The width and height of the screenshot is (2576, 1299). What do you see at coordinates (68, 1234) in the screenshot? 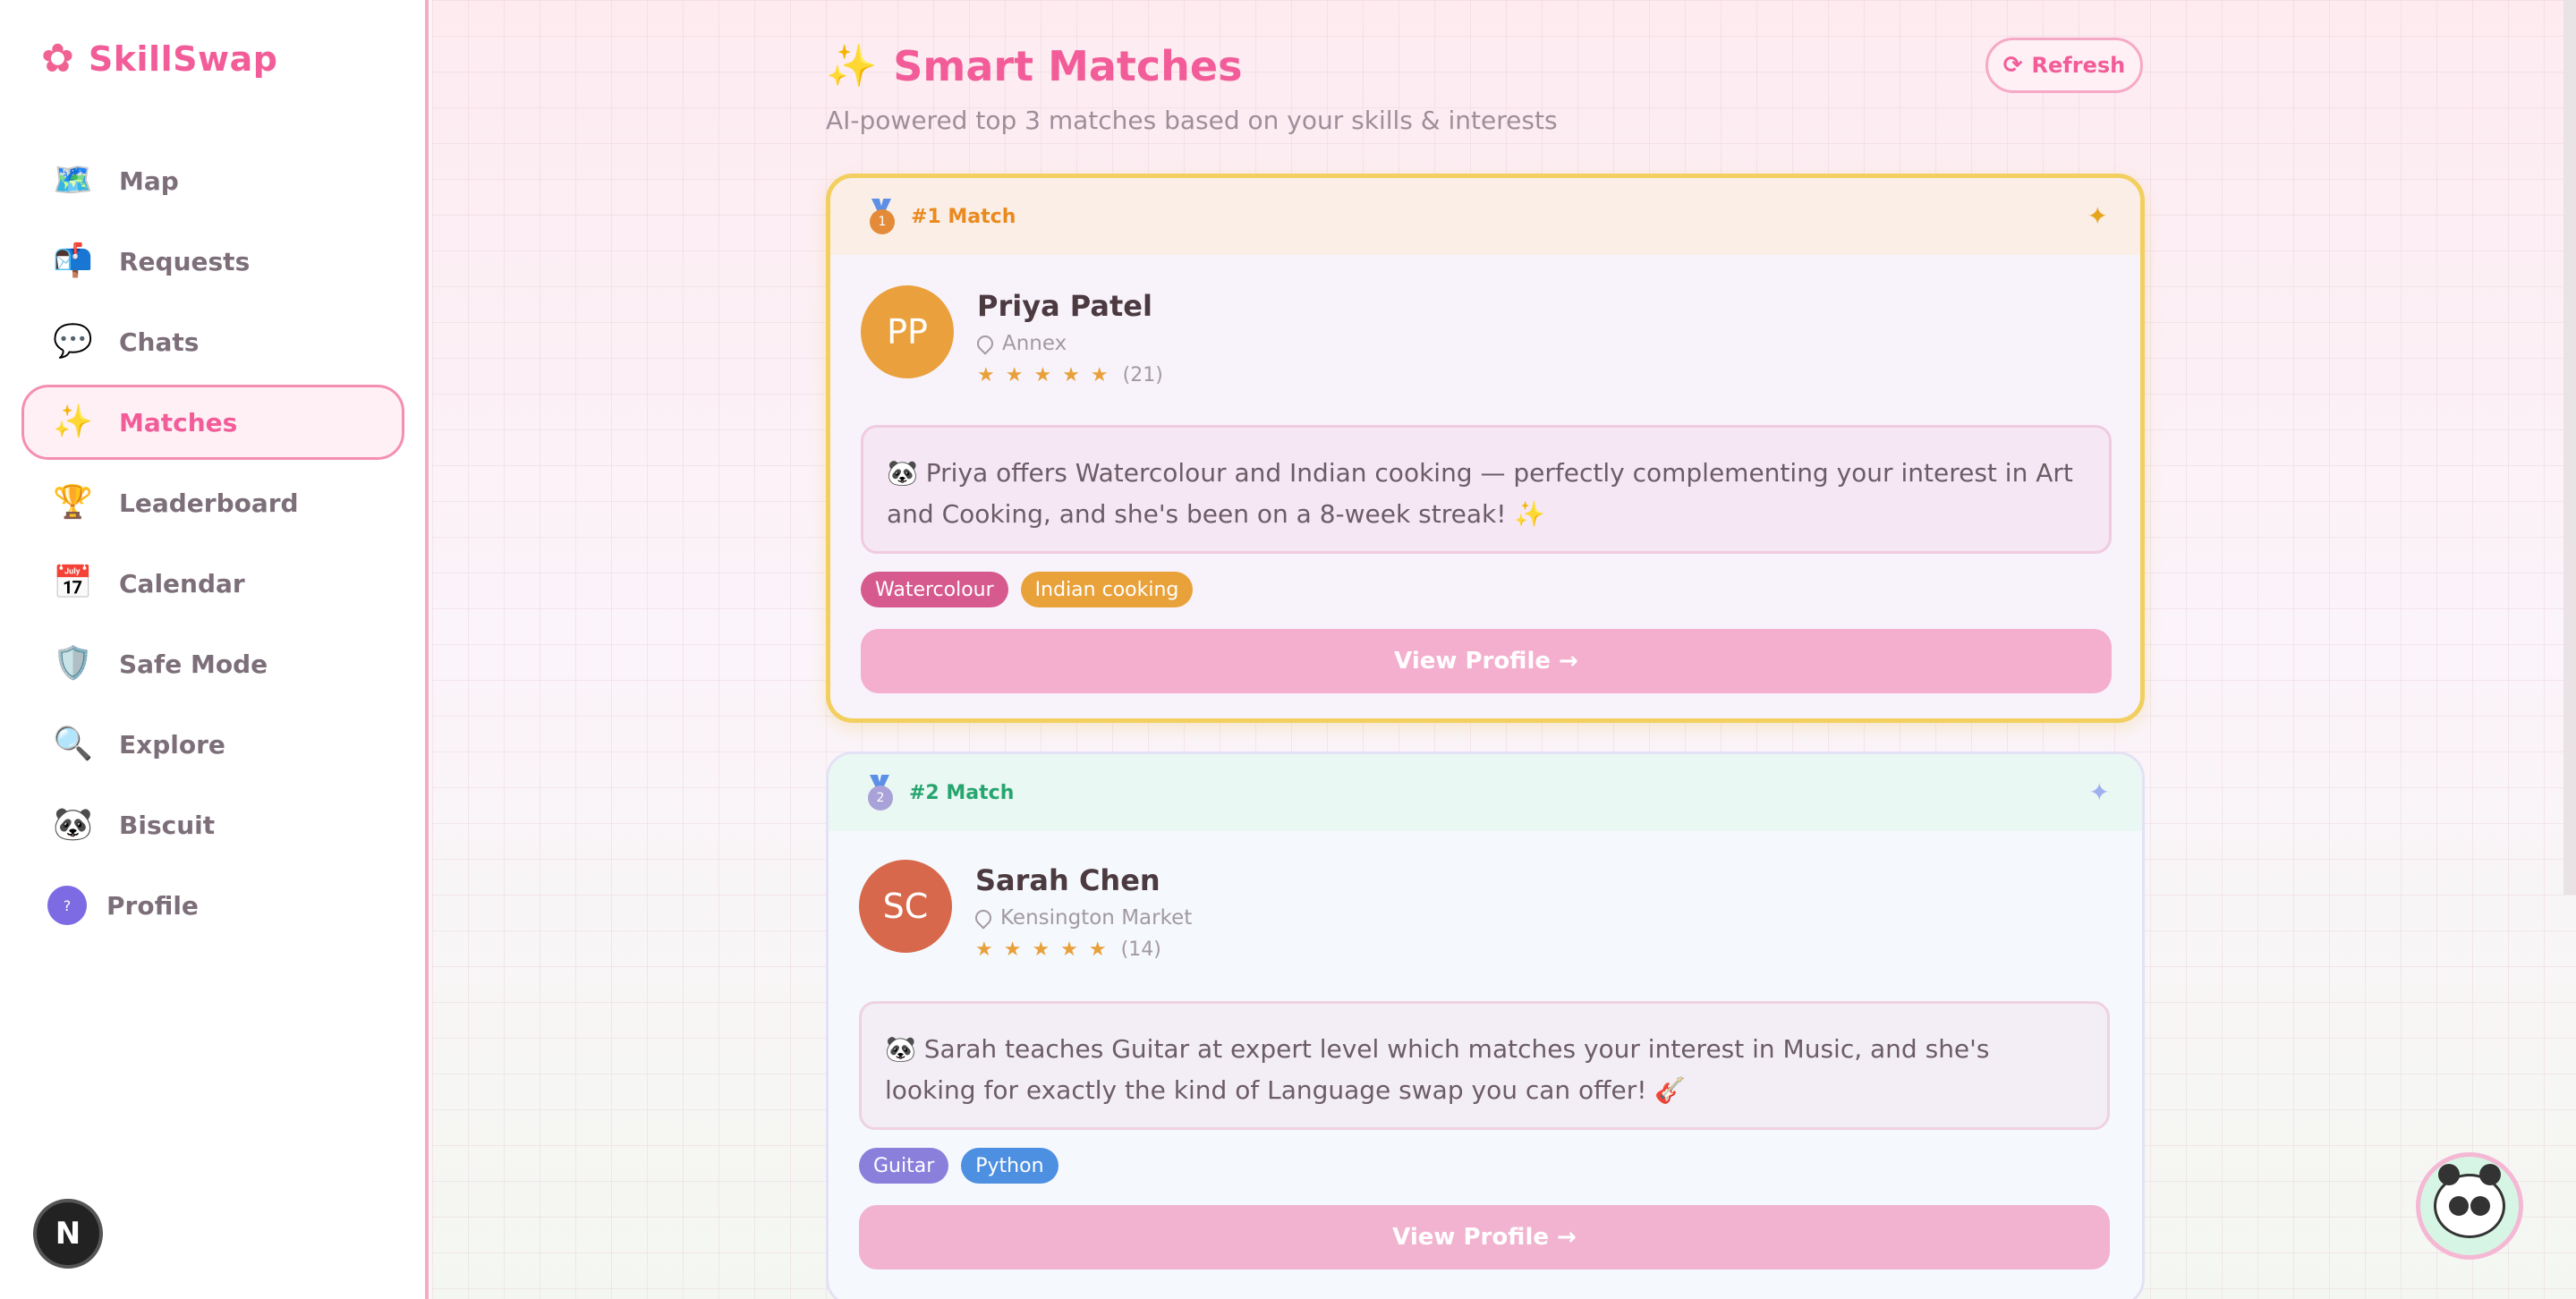
I see `n-badge: N` at bounding box center [68, 1234].